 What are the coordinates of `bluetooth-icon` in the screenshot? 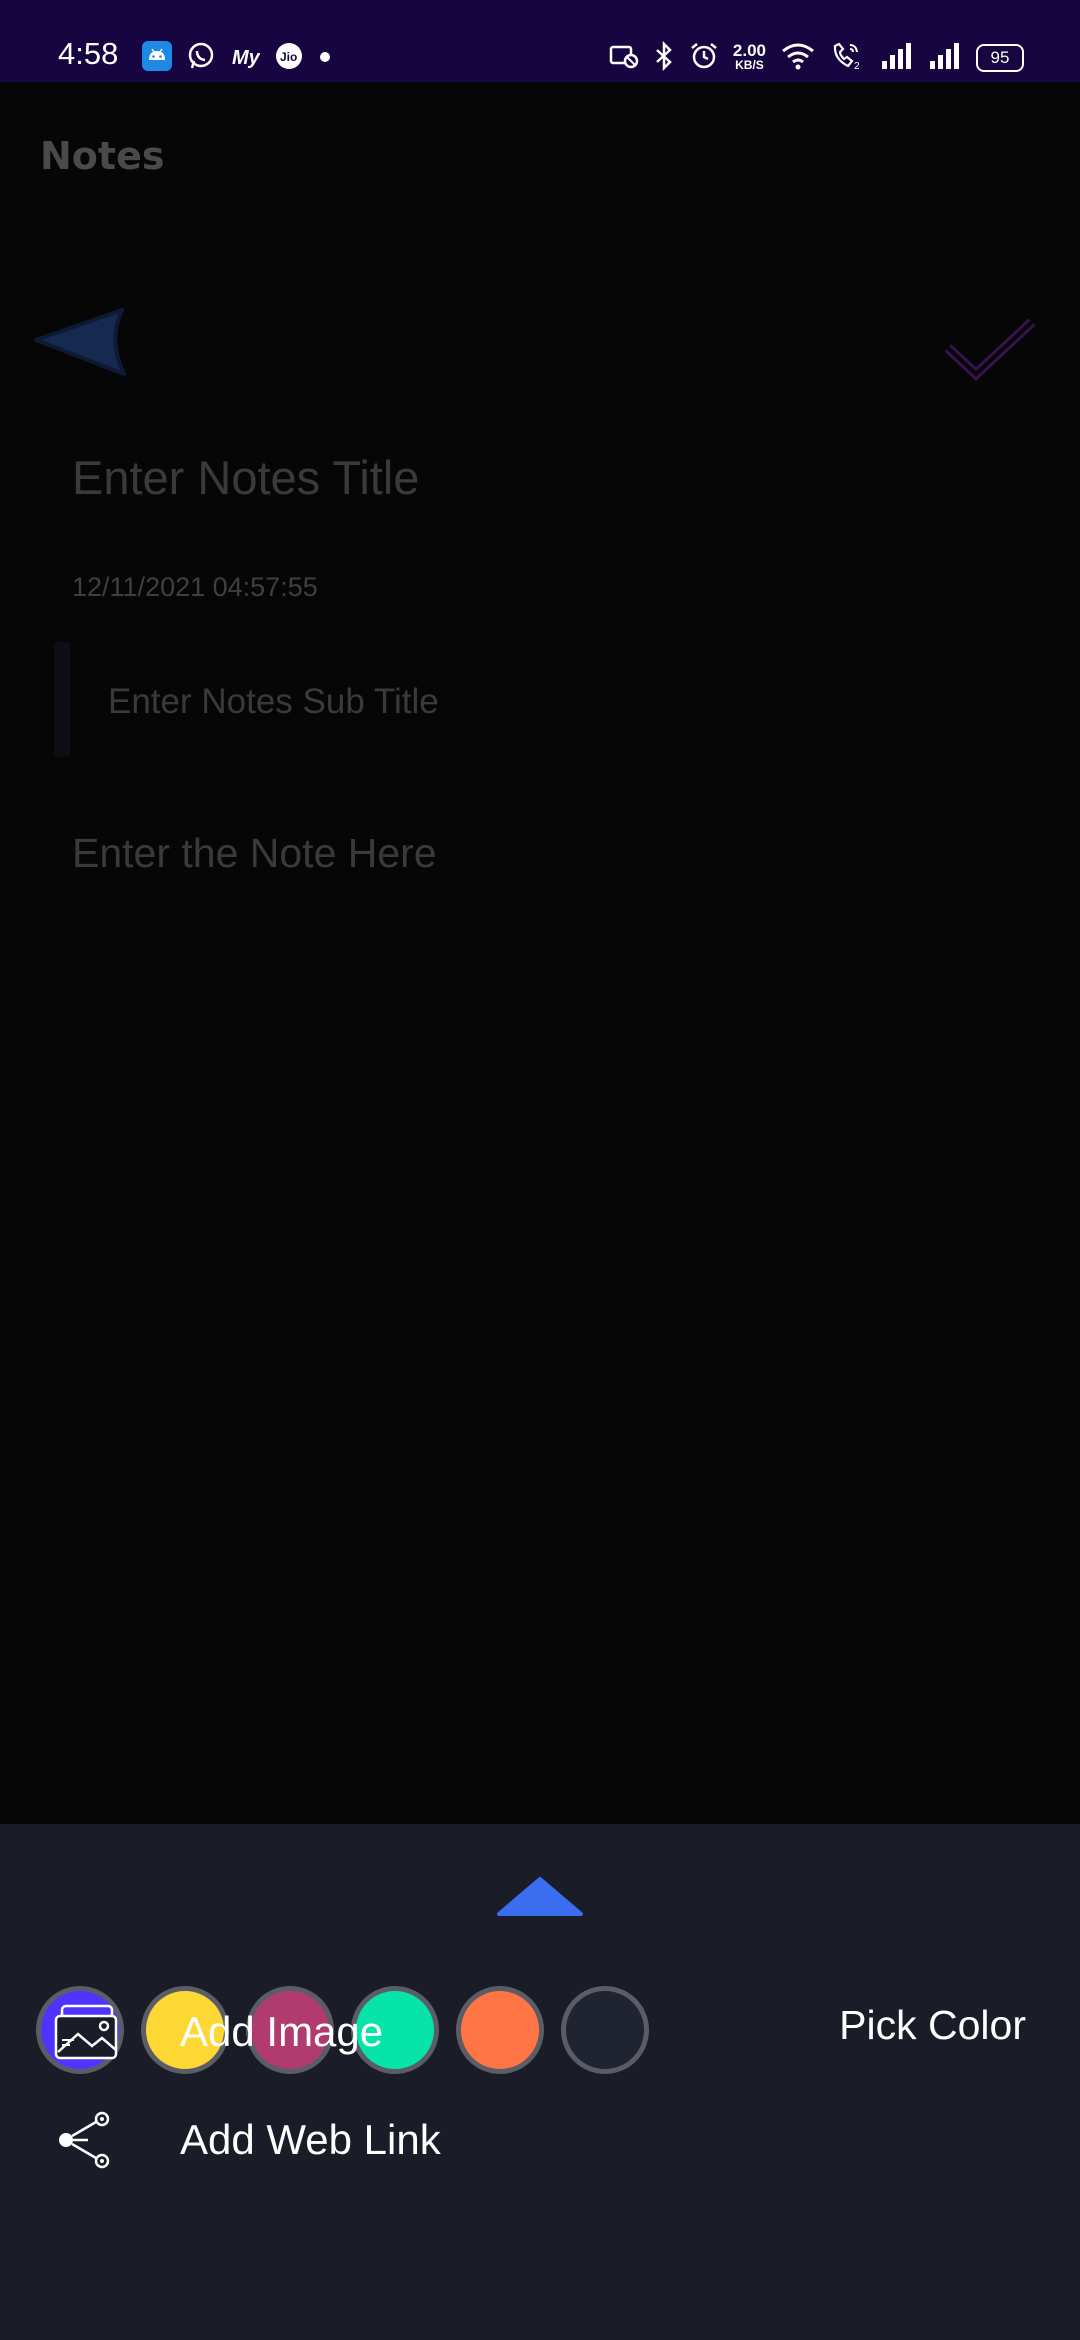 It's located at (664, 57).